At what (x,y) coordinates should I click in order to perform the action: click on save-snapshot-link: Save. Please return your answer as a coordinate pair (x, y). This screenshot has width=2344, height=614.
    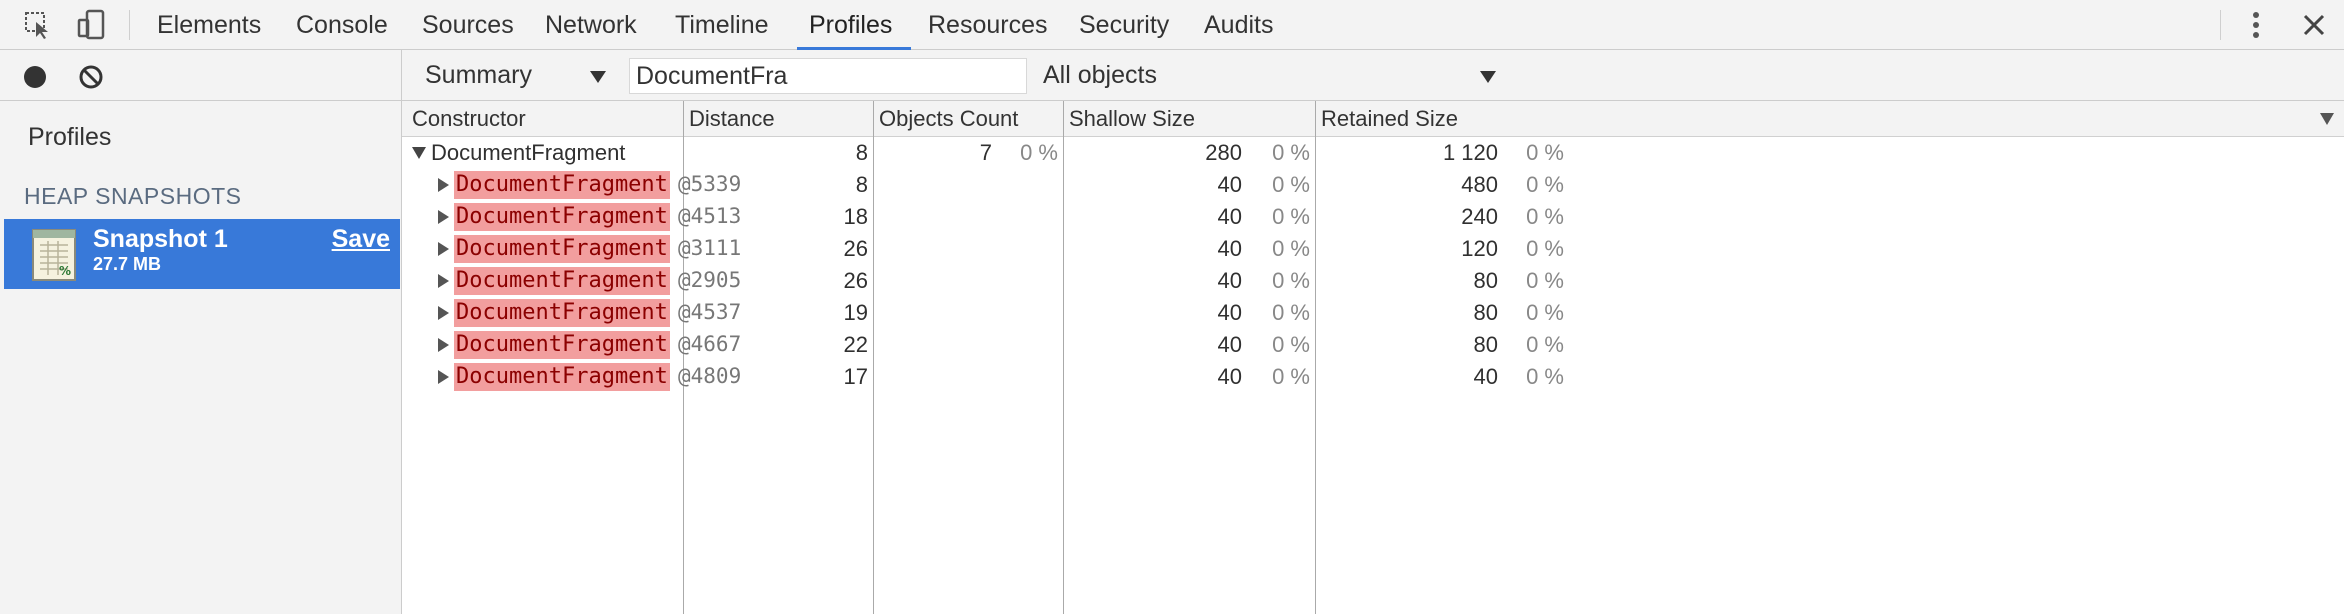
    Looking at the image, I should click on (361, 239).